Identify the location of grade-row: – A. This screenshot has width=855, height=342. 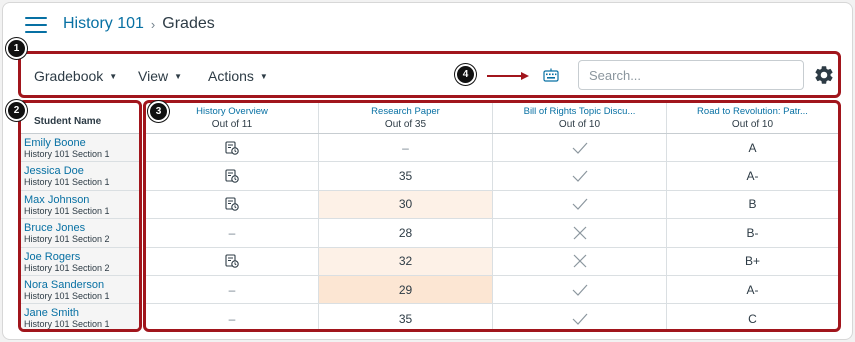
(492, 148).